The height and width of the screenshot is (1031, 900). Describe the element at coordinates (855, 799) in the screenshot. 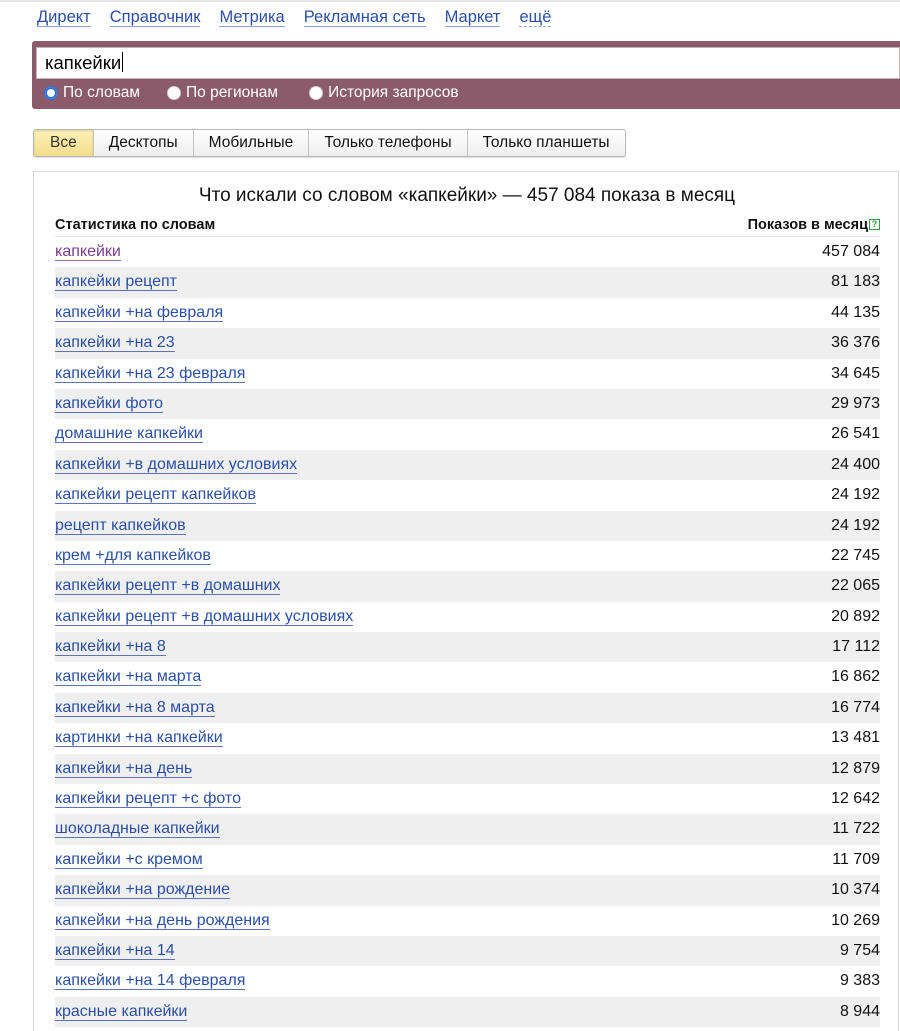

I see `impressions-count: 12 642` at that location.